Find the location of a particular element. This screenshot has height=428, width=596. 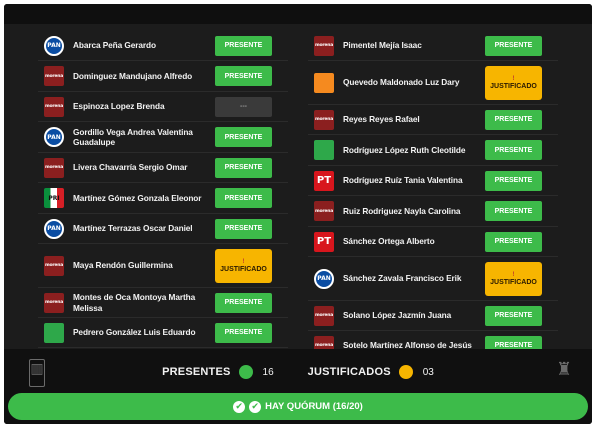

member-name: Martínez Gómez Gonzala Eleonor is located at coordinates (137, 197).